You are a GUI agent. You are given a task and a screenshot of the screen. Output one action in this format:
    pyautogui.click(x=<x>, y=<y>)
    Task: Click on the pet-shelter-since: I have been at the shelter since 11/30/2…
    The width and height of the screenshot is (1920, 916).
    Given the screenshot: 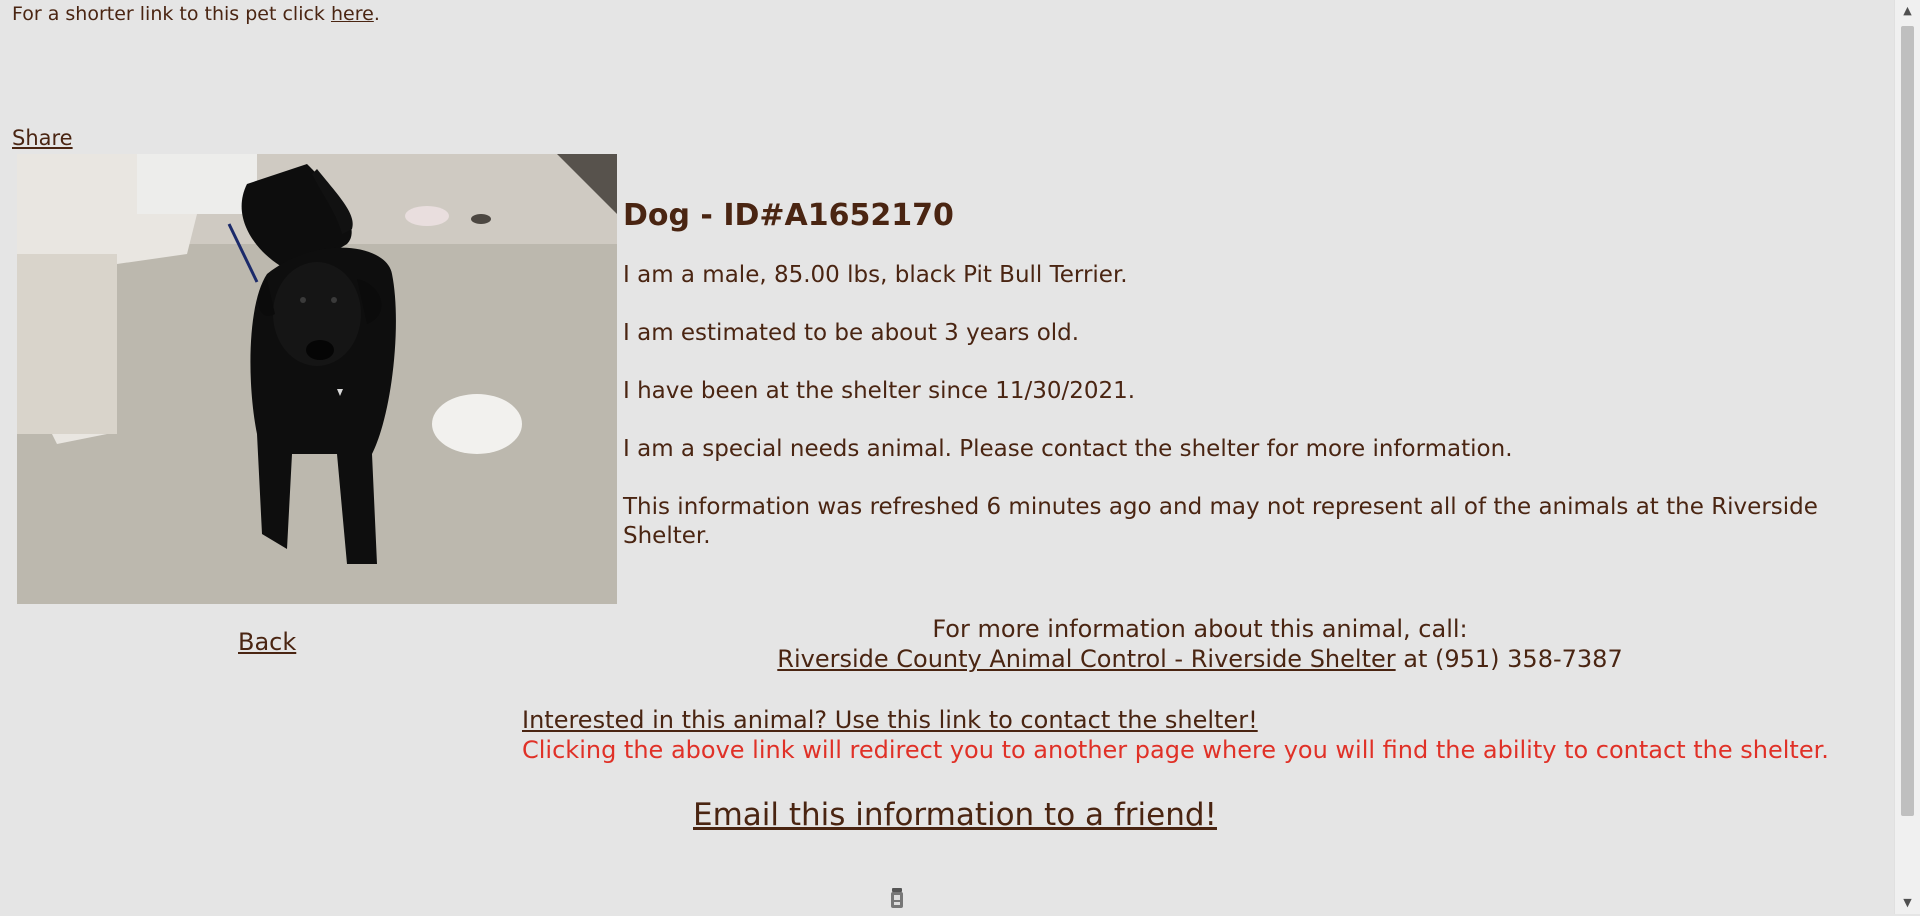 What is the action you would take?
    pyautogui.click(x=879, y=391)
    